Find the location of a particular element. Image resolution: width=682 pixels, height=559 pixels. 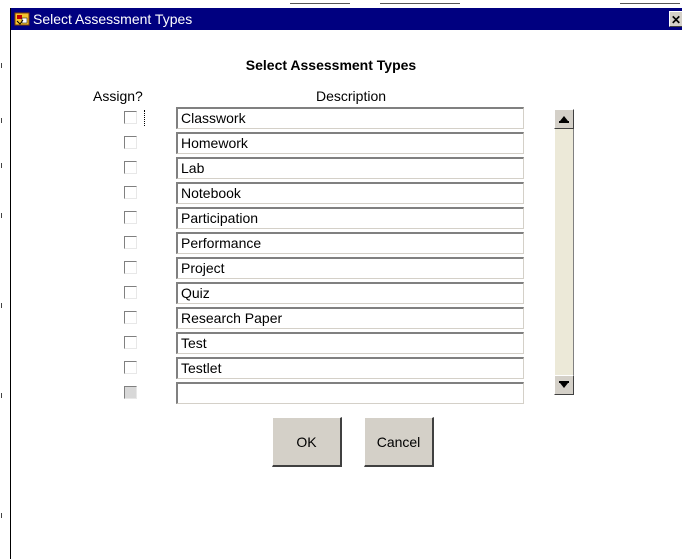

close-icon: ✕ is located at coordinates (676, 20).